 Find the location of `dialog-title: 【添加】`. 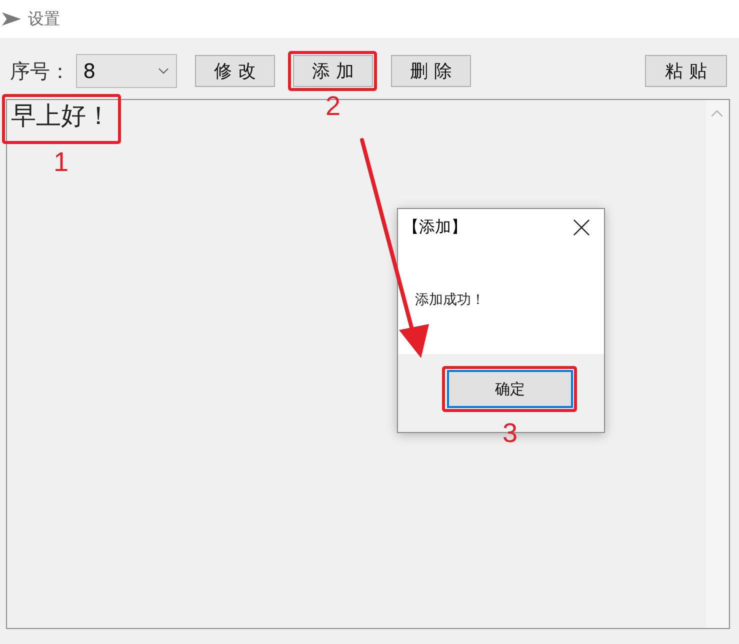

dialog-title: 【添加】 is located at coordinates (435, 227).